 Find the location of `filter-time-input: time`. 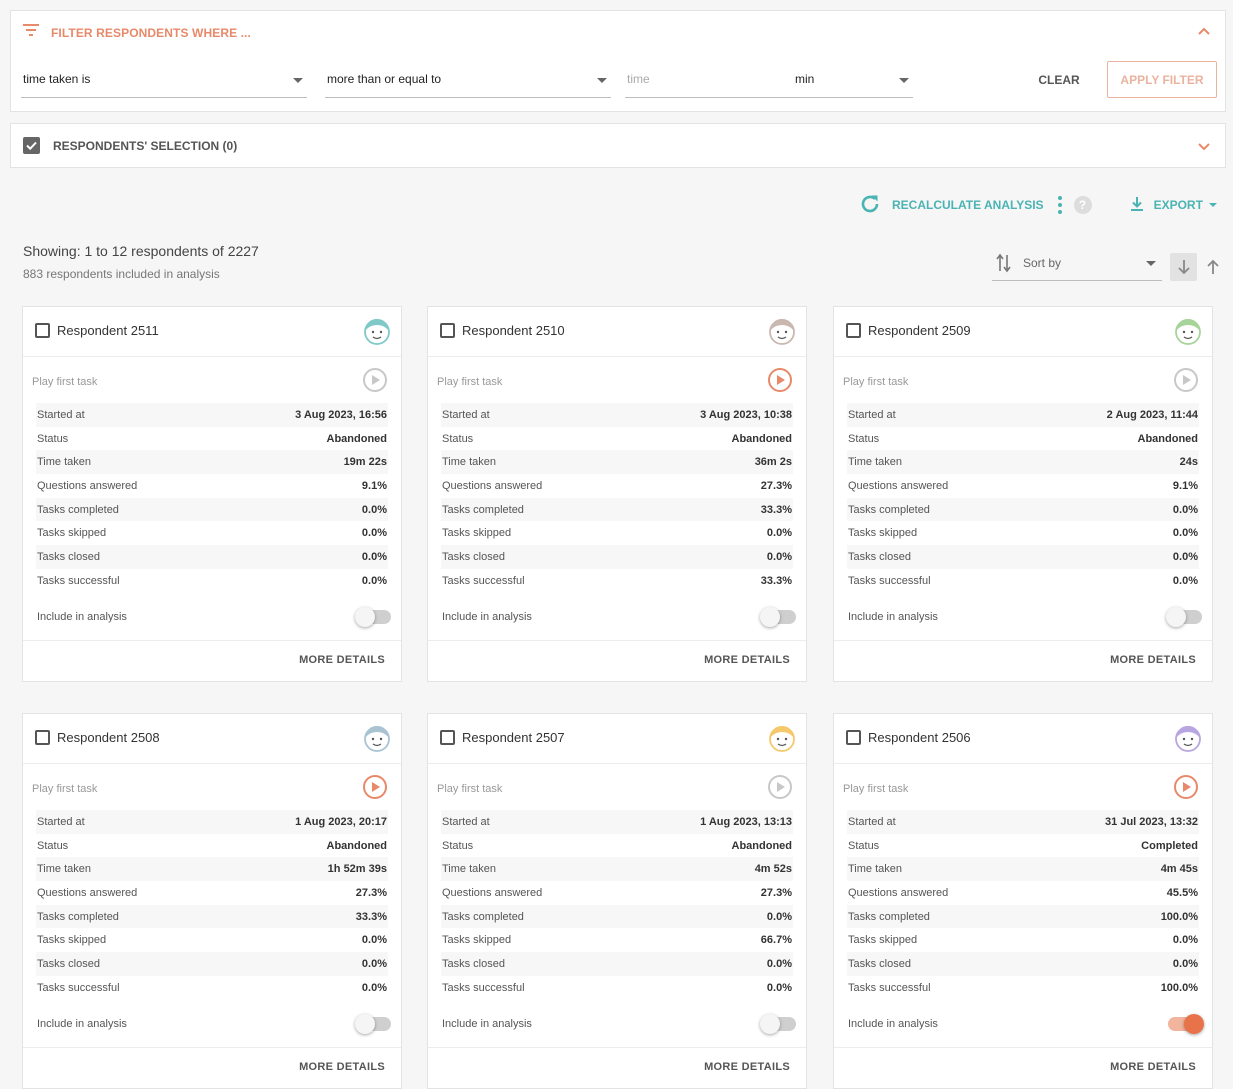

filter-time-input: time is located at coordinates (706, 82).